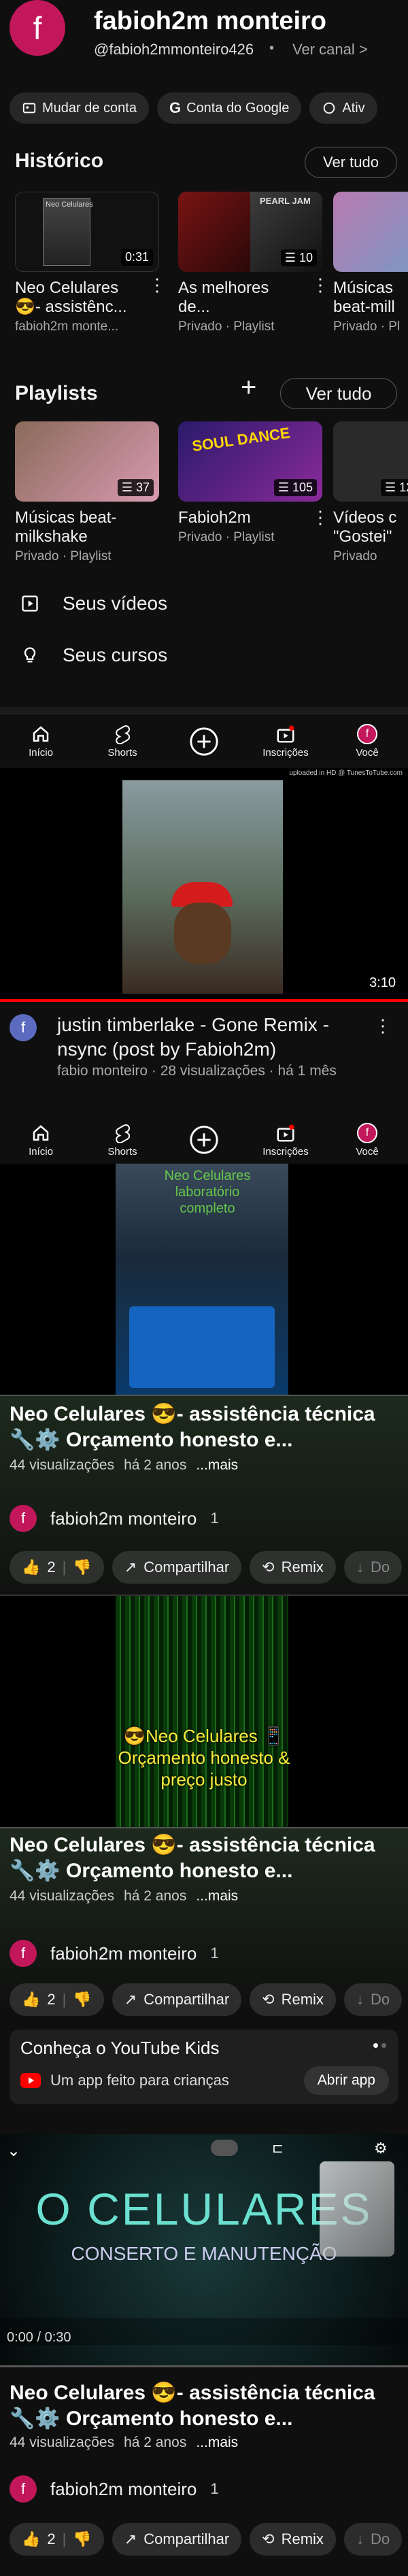 This screenshot has height=2576, width=408. Describe the element at coordinates (204, 1279) in the screenshot. I see `short-player: Neo Celulares laboratório completo` at that location.